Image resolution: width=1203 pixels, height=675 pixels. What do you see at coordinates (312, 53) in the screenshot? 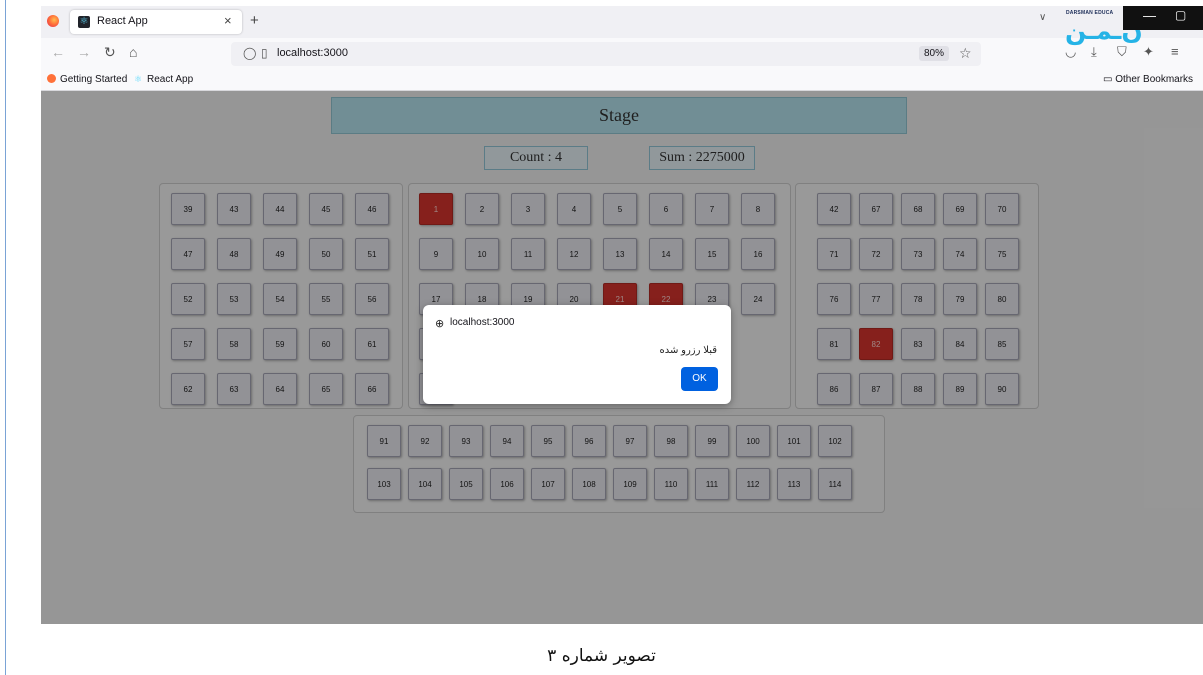
I see `url-text: localhost:3000` at bounding box center [312, 53].